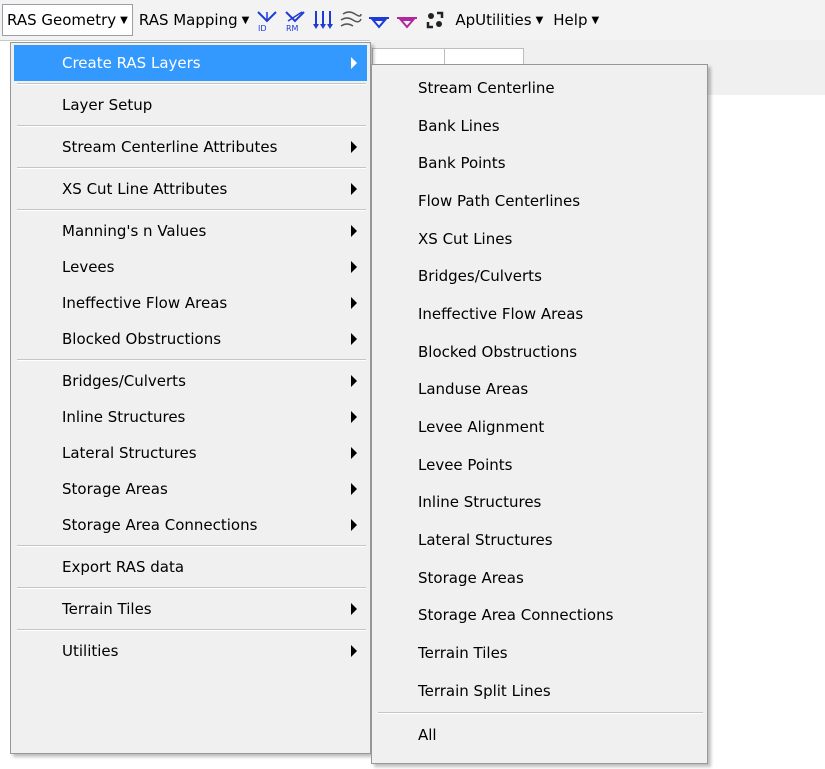 The height and width of the screenshot is (769, 825). I want to click on menu-item-create-ras-layers: Create RAS Layers, so click(190, 63).